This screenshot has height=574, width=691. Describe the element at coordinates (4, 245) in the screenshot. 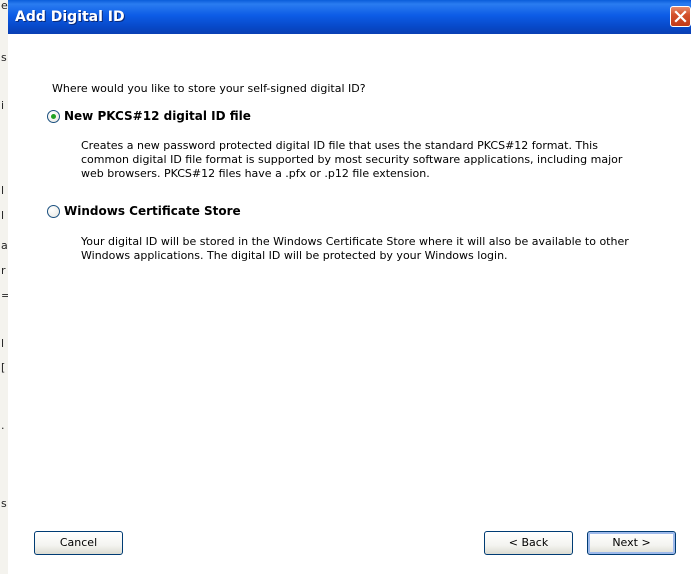

I see `background-fragment: a` at that location.